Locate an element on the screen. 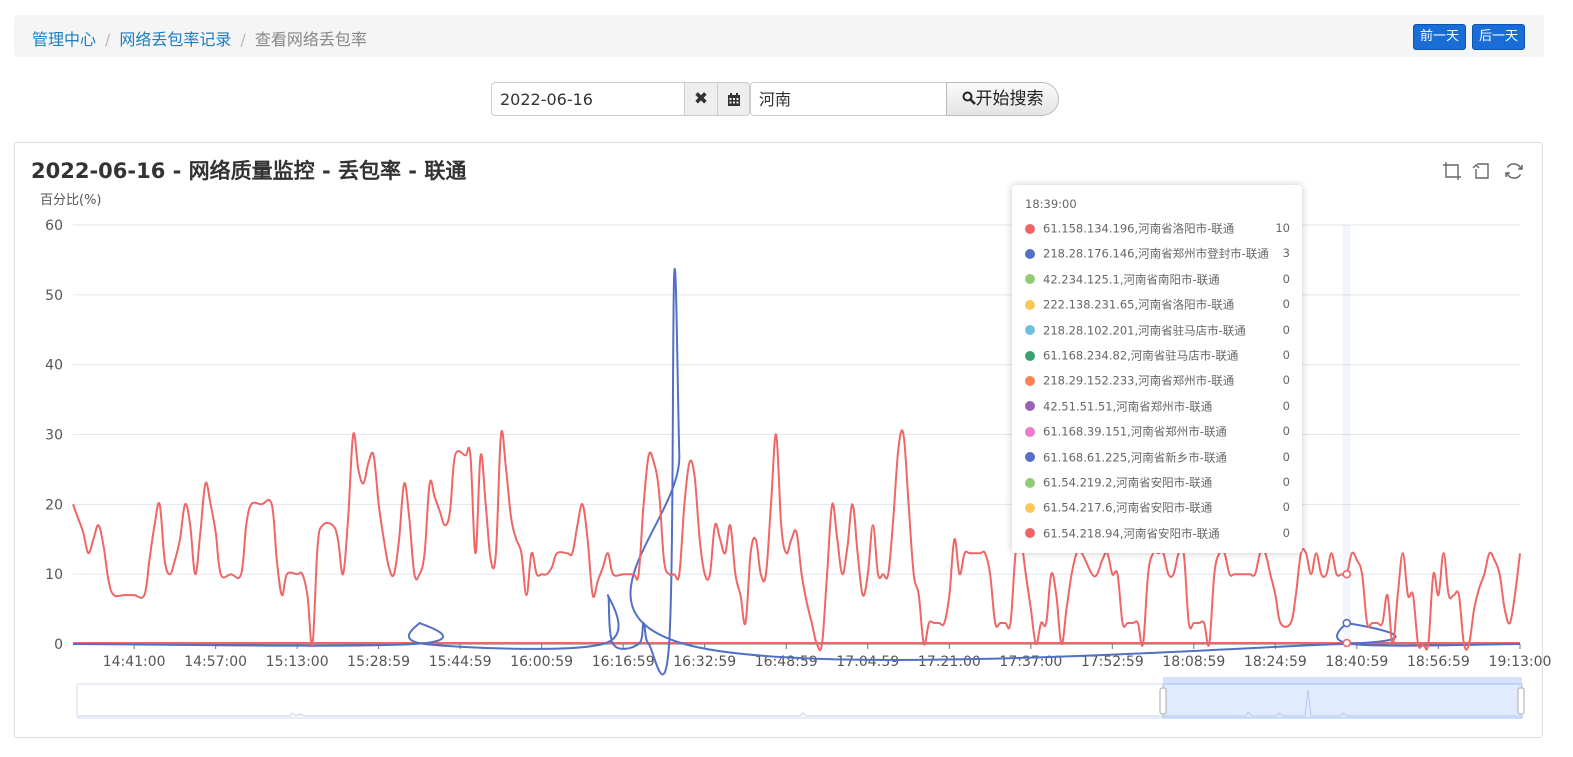 The height and width of the screenshot is (757, 1573). tooltip-row: 61.168.39.151,河南省郑州市-联通 0 is located at coordinates (1157, 431).